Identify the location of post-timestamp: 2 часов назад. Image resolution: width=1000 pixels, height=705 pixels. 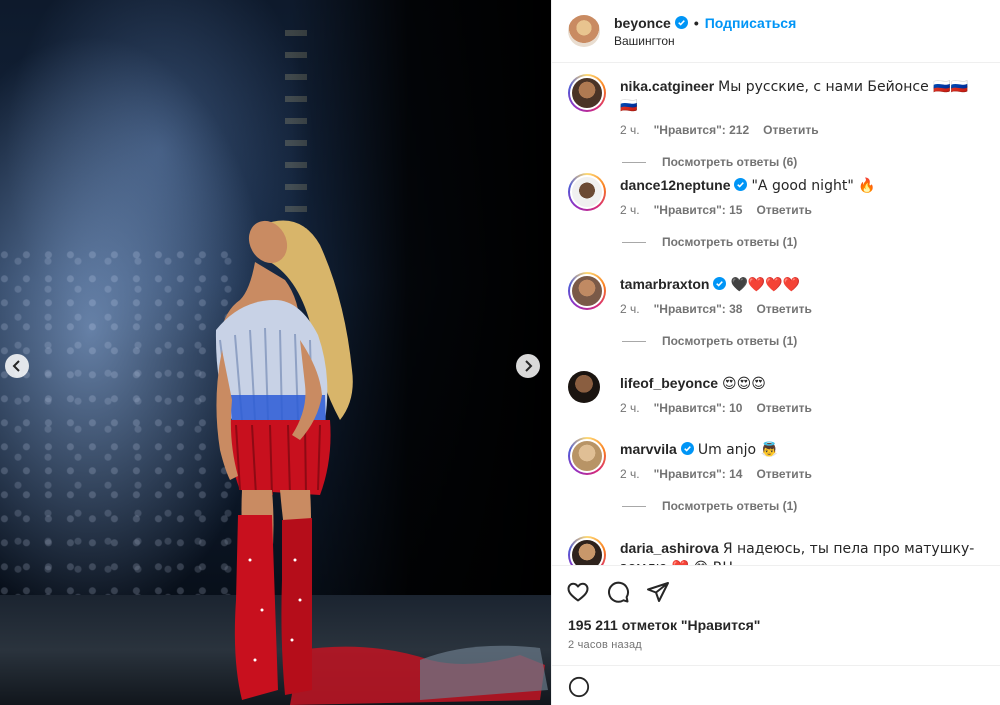
(776, 645).